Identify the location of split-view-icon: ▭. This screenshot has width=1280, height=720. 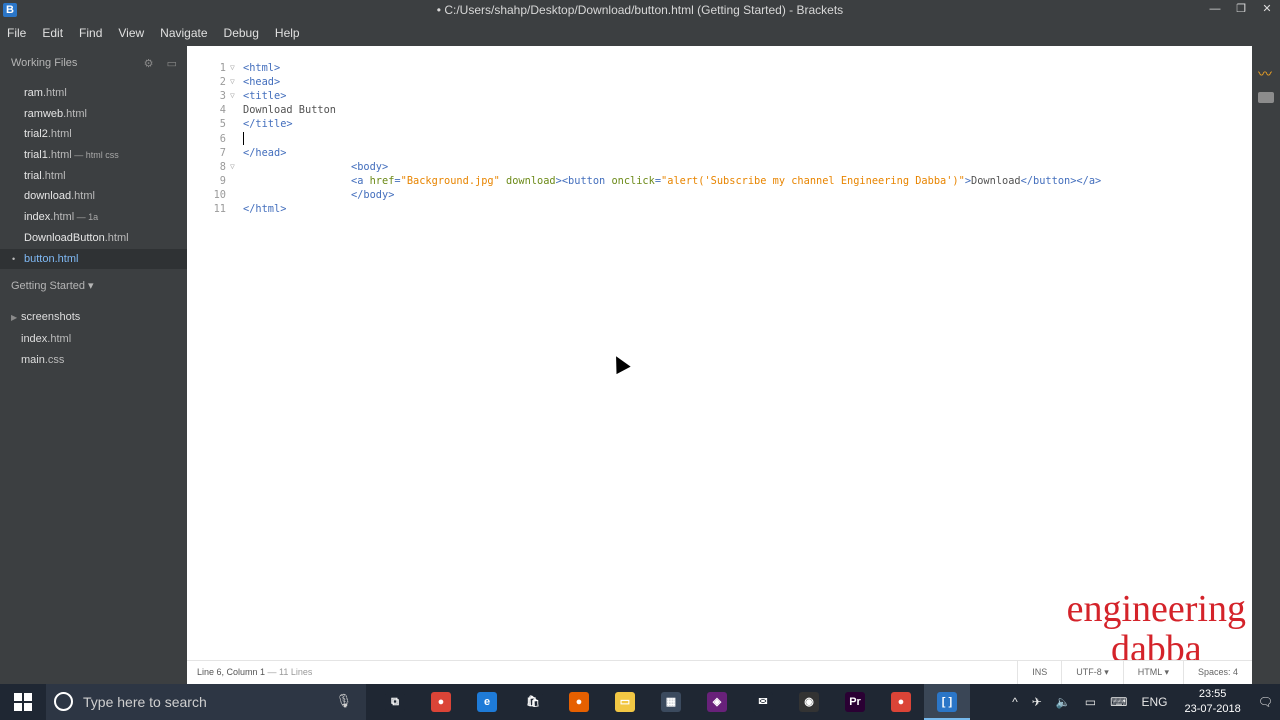
(172, 64).